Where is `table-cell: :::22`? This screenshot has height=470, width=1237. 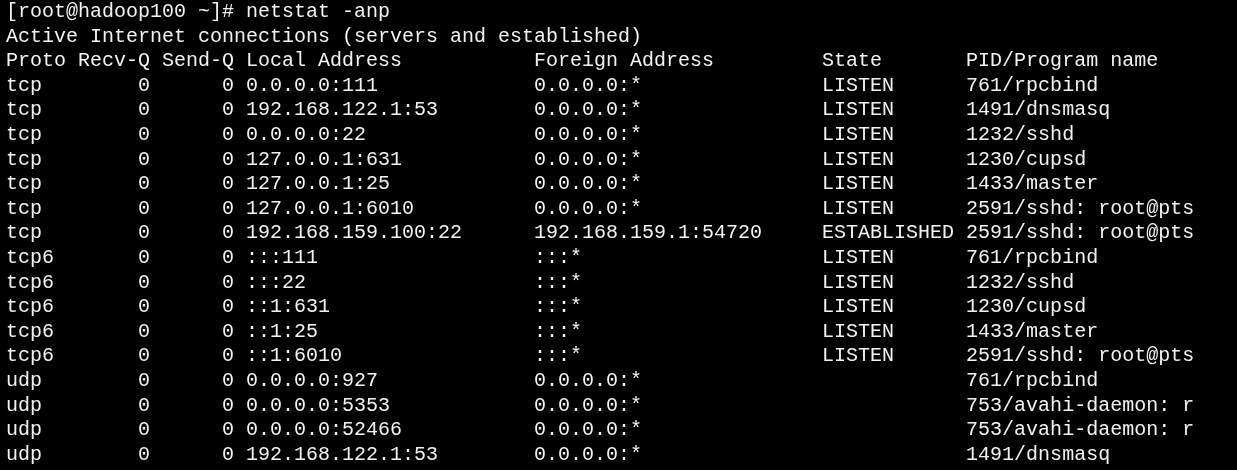
table-cell: :::22 is located at coordinates (276, 283).